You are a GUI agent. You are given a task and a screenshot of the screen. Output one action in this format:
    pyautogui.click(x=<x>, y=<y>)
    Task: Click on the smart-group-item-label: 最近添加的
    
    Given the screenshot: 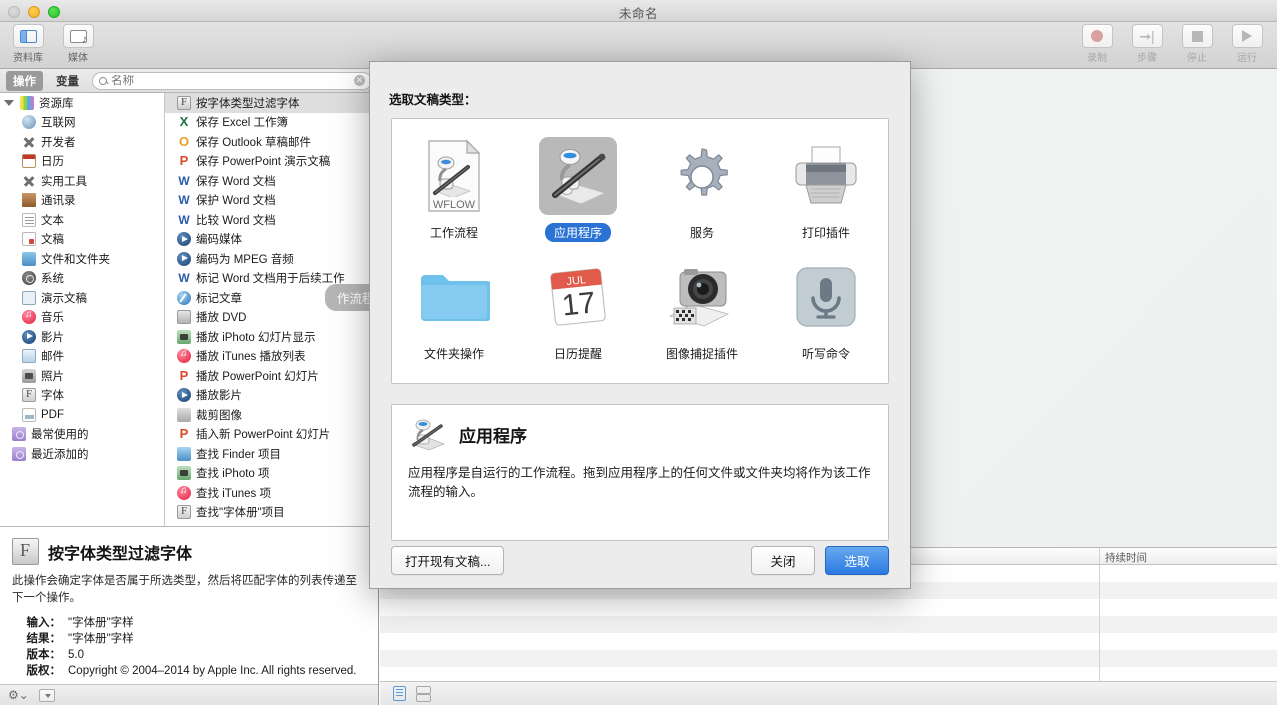 What is the action you would take?
    pyautogui.click(x=60, y=454)
    